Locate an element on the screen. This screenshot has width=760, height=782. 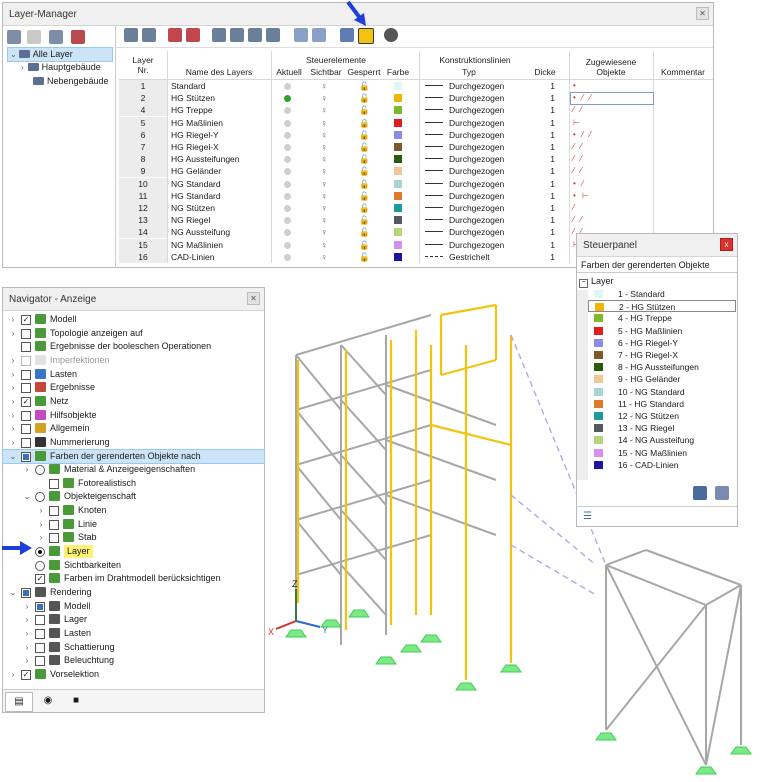
cell-name: HG Maßlinien is located at coordinates (197, 123).